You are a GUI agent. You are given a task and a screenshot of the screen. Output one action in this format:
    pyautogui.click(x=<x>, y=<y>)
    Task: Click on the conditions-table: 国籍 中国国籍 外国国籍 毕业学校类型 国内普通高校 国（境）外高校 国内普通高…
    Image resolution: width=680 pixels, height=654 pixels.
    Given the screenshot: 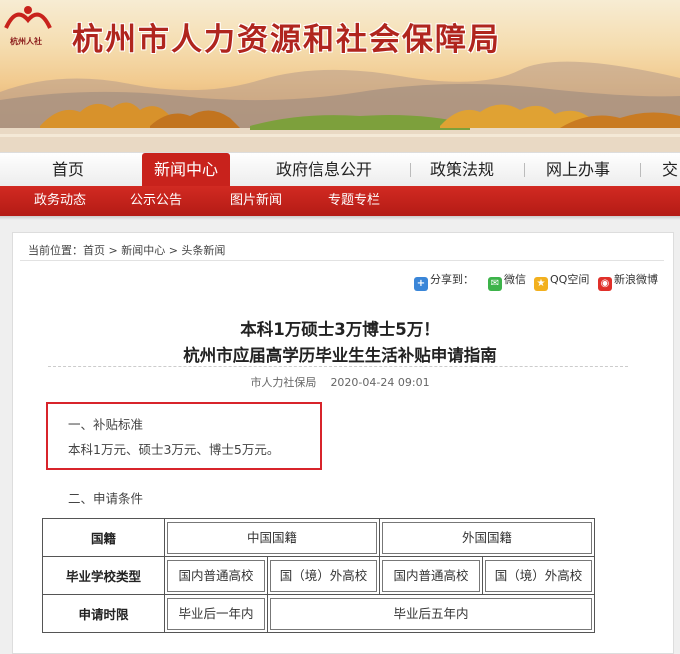 What is the action you would take?
    pyautogui.click(x=318, y=575)
    